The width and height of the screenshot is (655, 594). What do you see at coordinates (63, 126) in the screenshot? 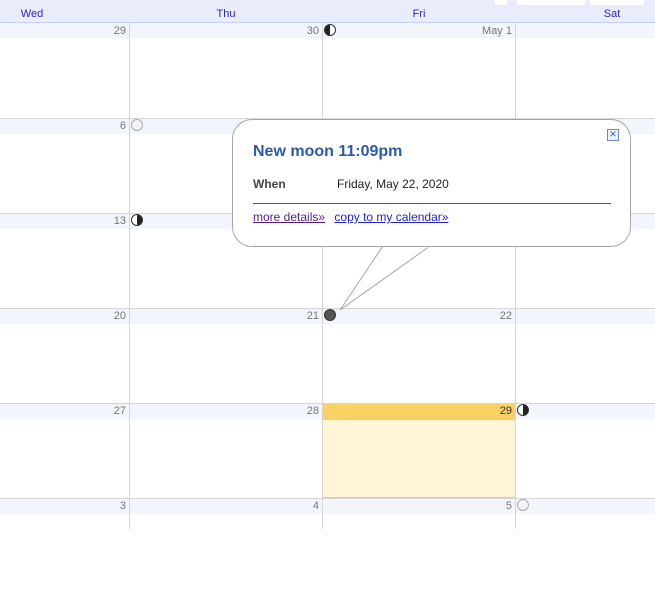
I see `day-number: 6` at bounding box center [63, 126].